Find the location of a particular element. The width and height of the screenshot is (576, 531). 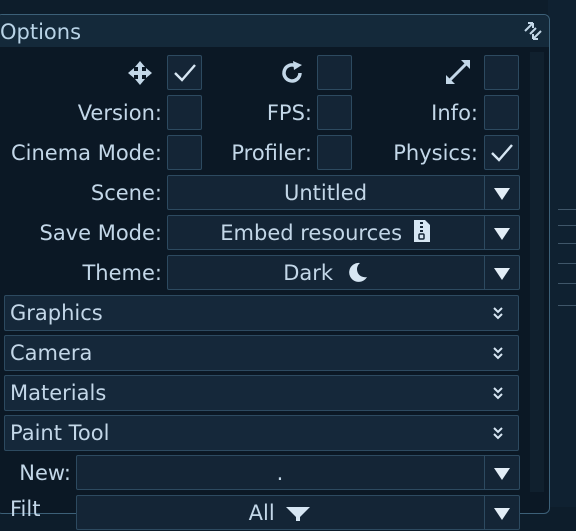

cinema-mode-checkbox is located at coordinates (184, 152).